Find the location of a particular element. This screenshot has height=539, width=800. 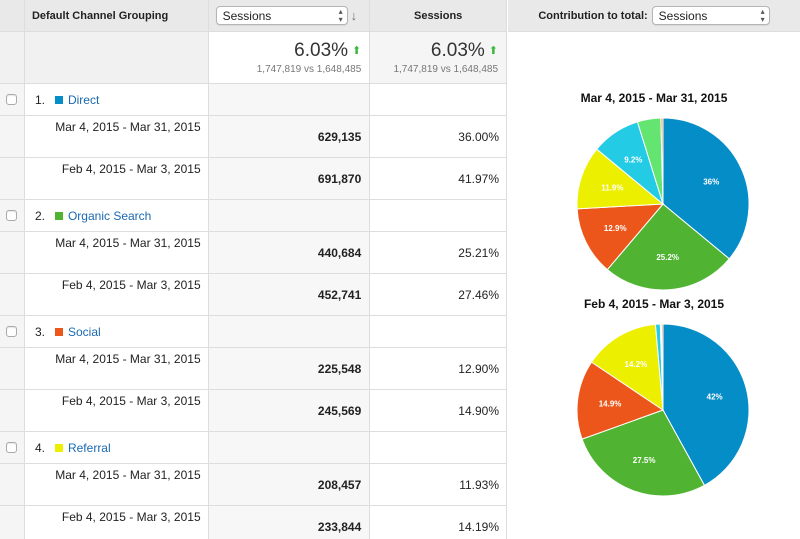

contribution-select-value: Sessions is located at coordinates (683, 15).